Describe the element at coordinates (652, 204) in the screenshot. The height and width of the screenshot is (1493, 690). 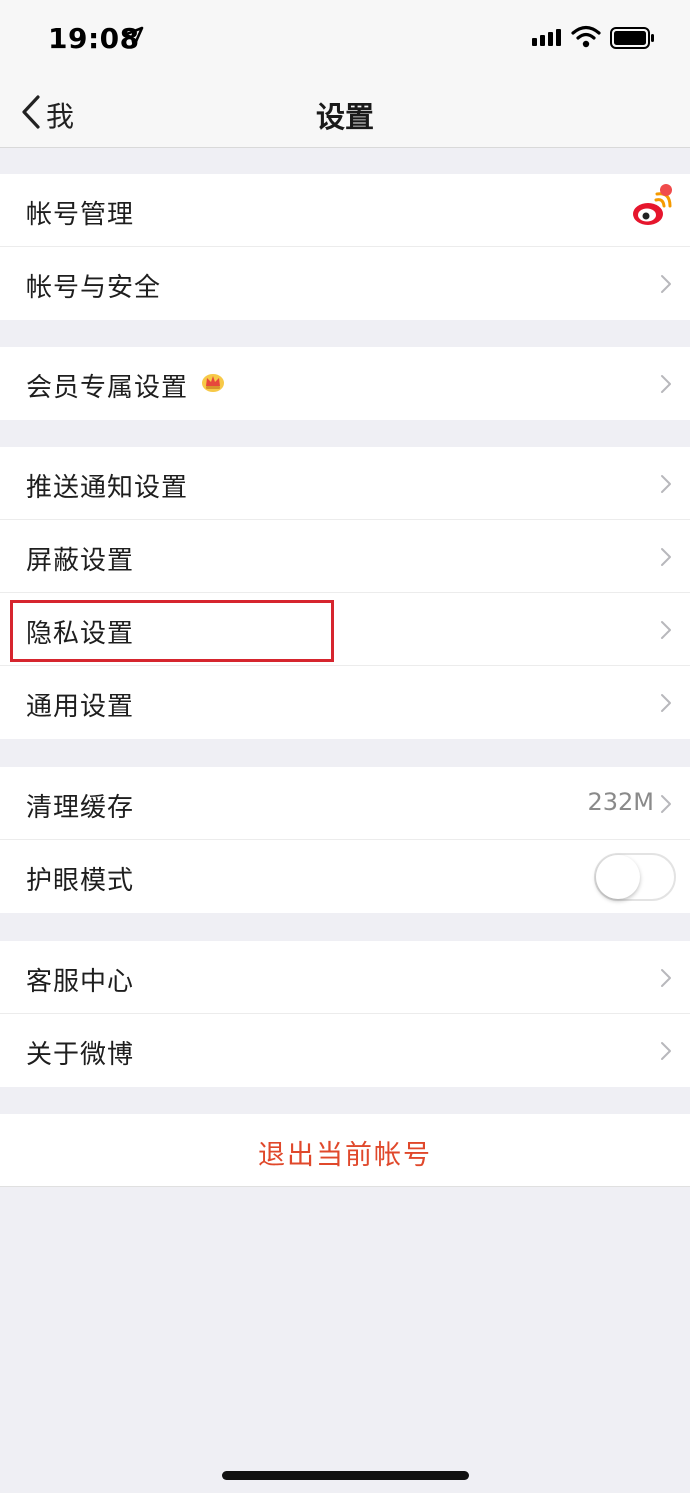
I see `weibo-logo-icon` at that location.